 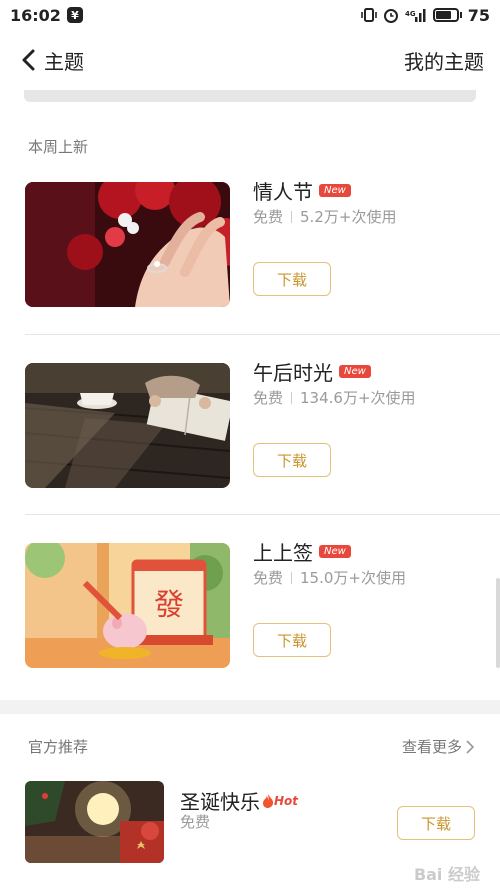 What do you see at coordinates (64, 61) in the screenshot?
I see `page-title: 主题` at bounding box center [64, 61].